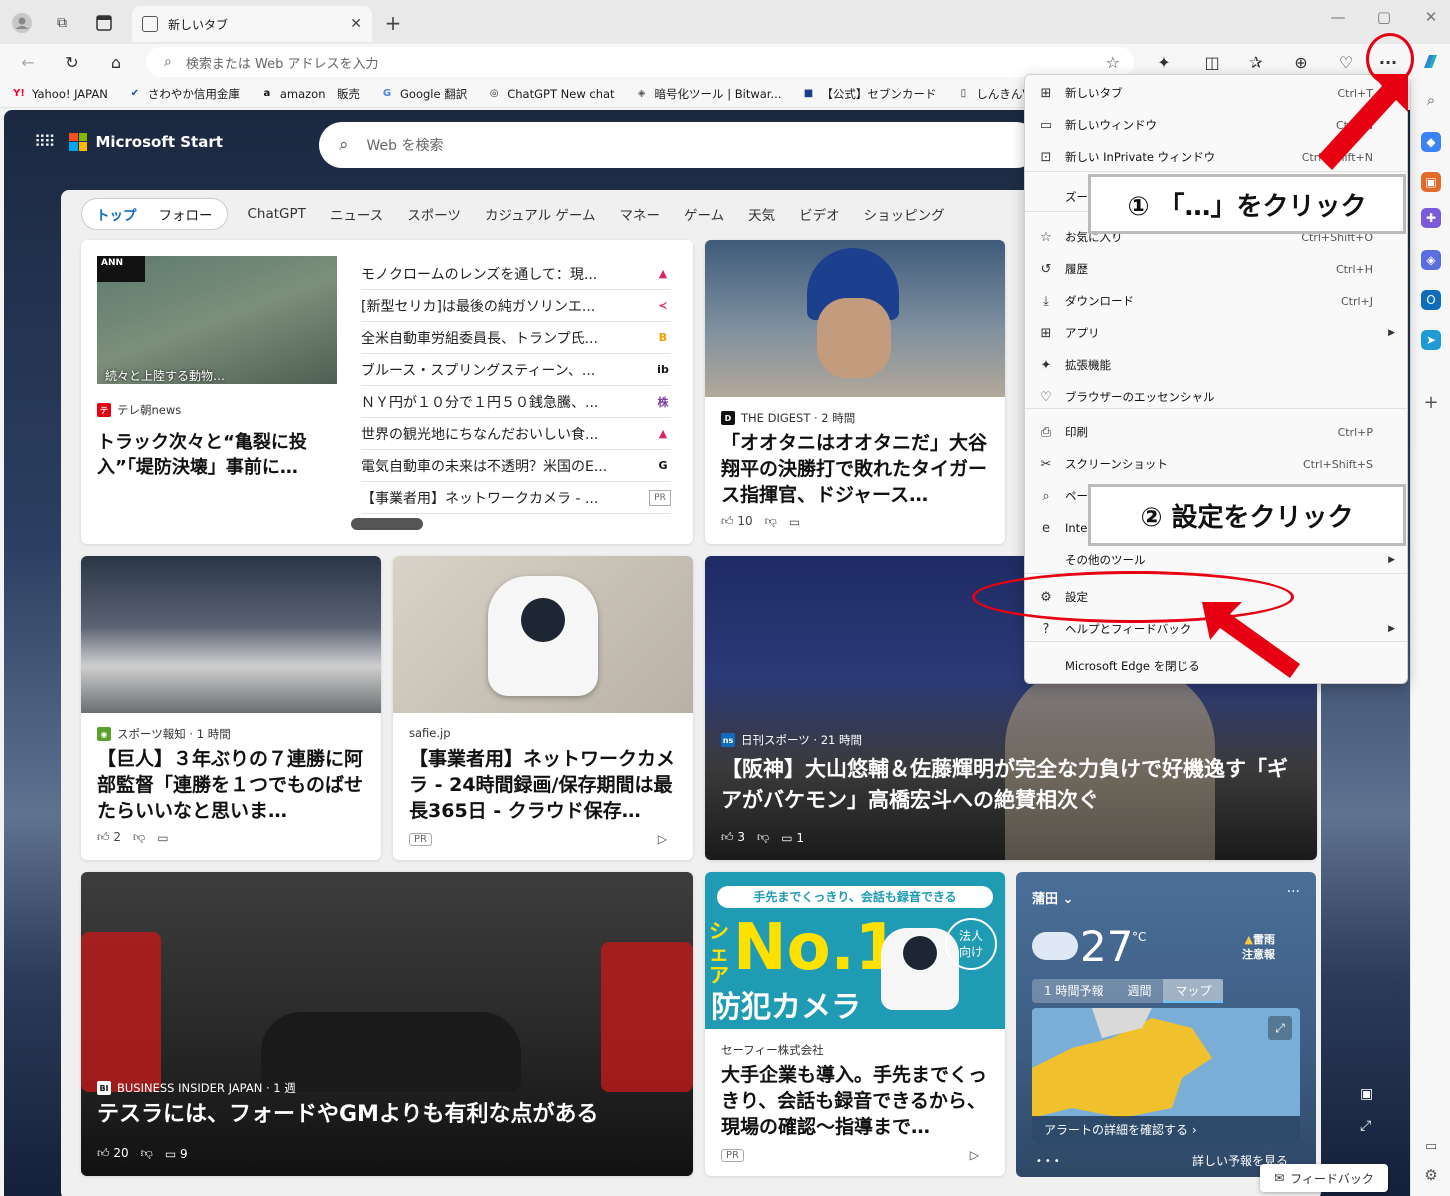  What do you see at coordinates (44, 141) in the screenshot?
I see `app-launcher-icon: ⠿⠿` at bounding box center [44, 141].